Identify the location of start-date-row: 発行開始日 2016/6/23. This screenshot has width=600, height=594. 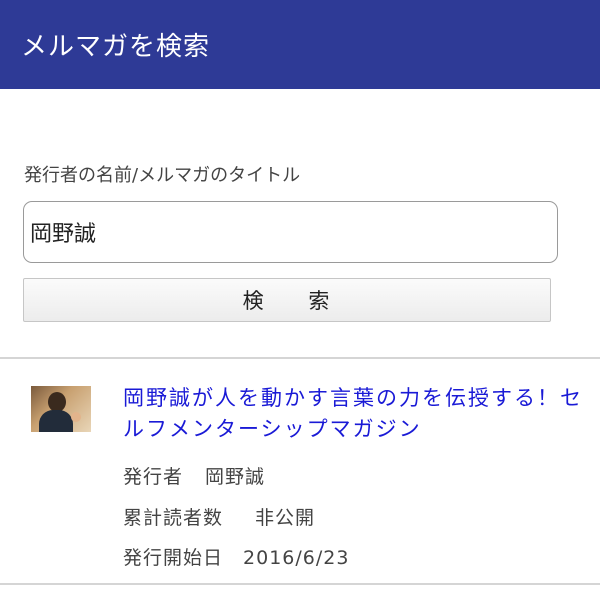
(236, 556).